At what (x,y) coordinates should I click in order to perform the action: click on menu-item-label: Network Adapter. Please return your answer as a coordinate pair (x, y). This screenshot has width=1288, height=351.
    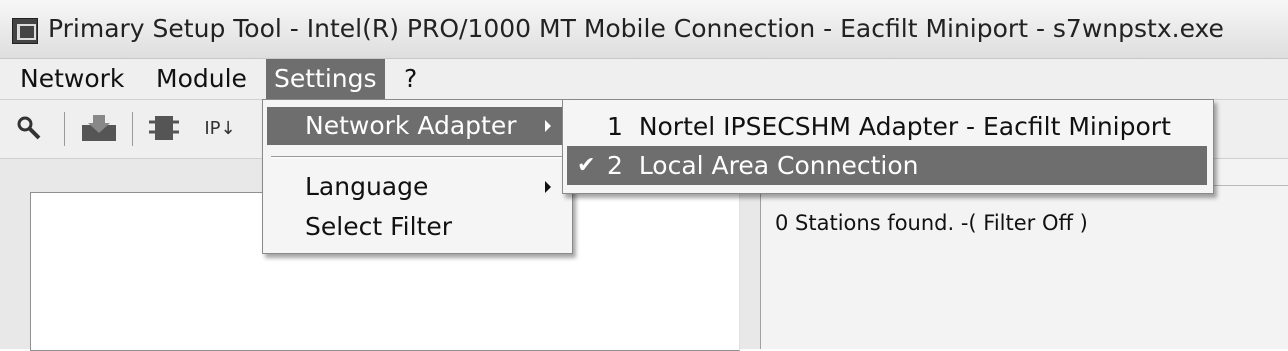
    Looking at the image, I should click on (411, 125).